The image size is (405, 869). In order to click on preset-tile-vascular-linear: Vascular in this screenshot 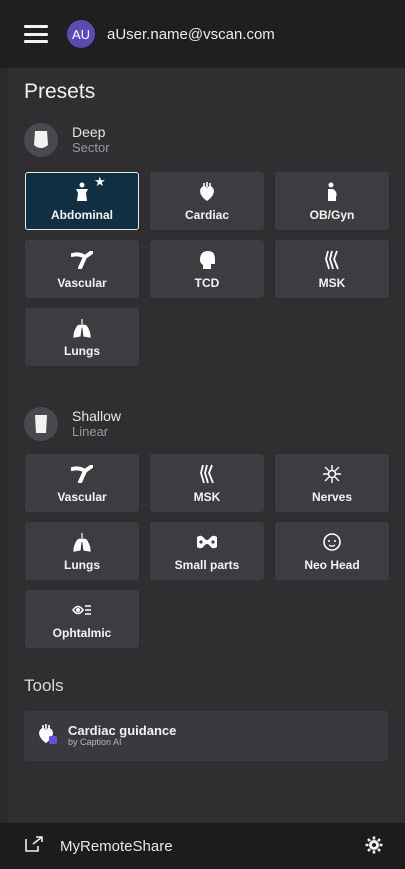, I will do `click(82, 483)`.